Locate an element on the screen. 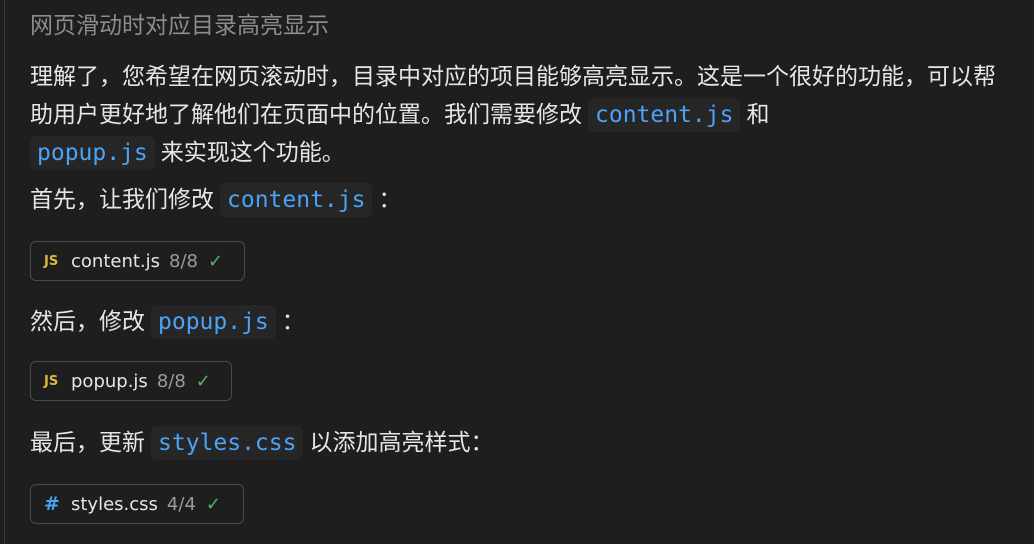 This screenshot has height=544, width=1034. intro-text-and: 和 is located at coordinates (758, 115).